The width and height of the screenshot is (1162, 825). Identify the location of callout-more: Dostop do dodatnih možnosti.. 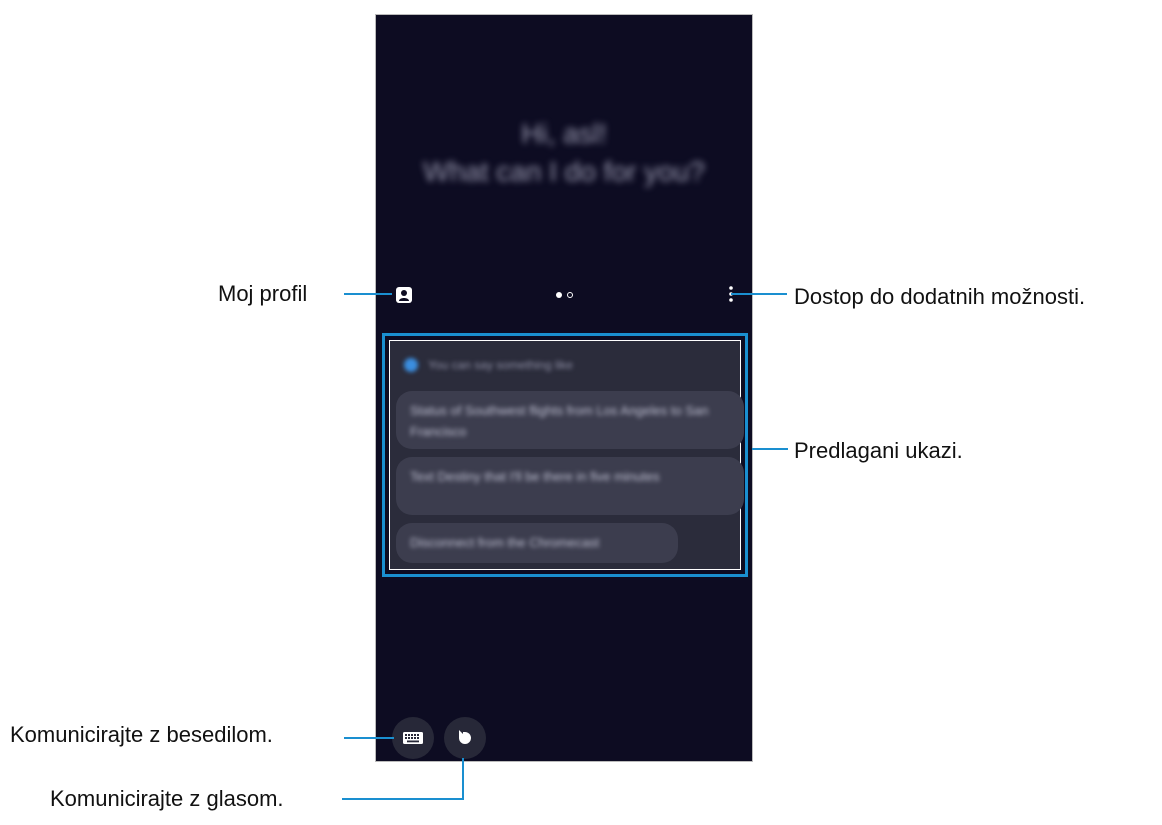
(940, 296).